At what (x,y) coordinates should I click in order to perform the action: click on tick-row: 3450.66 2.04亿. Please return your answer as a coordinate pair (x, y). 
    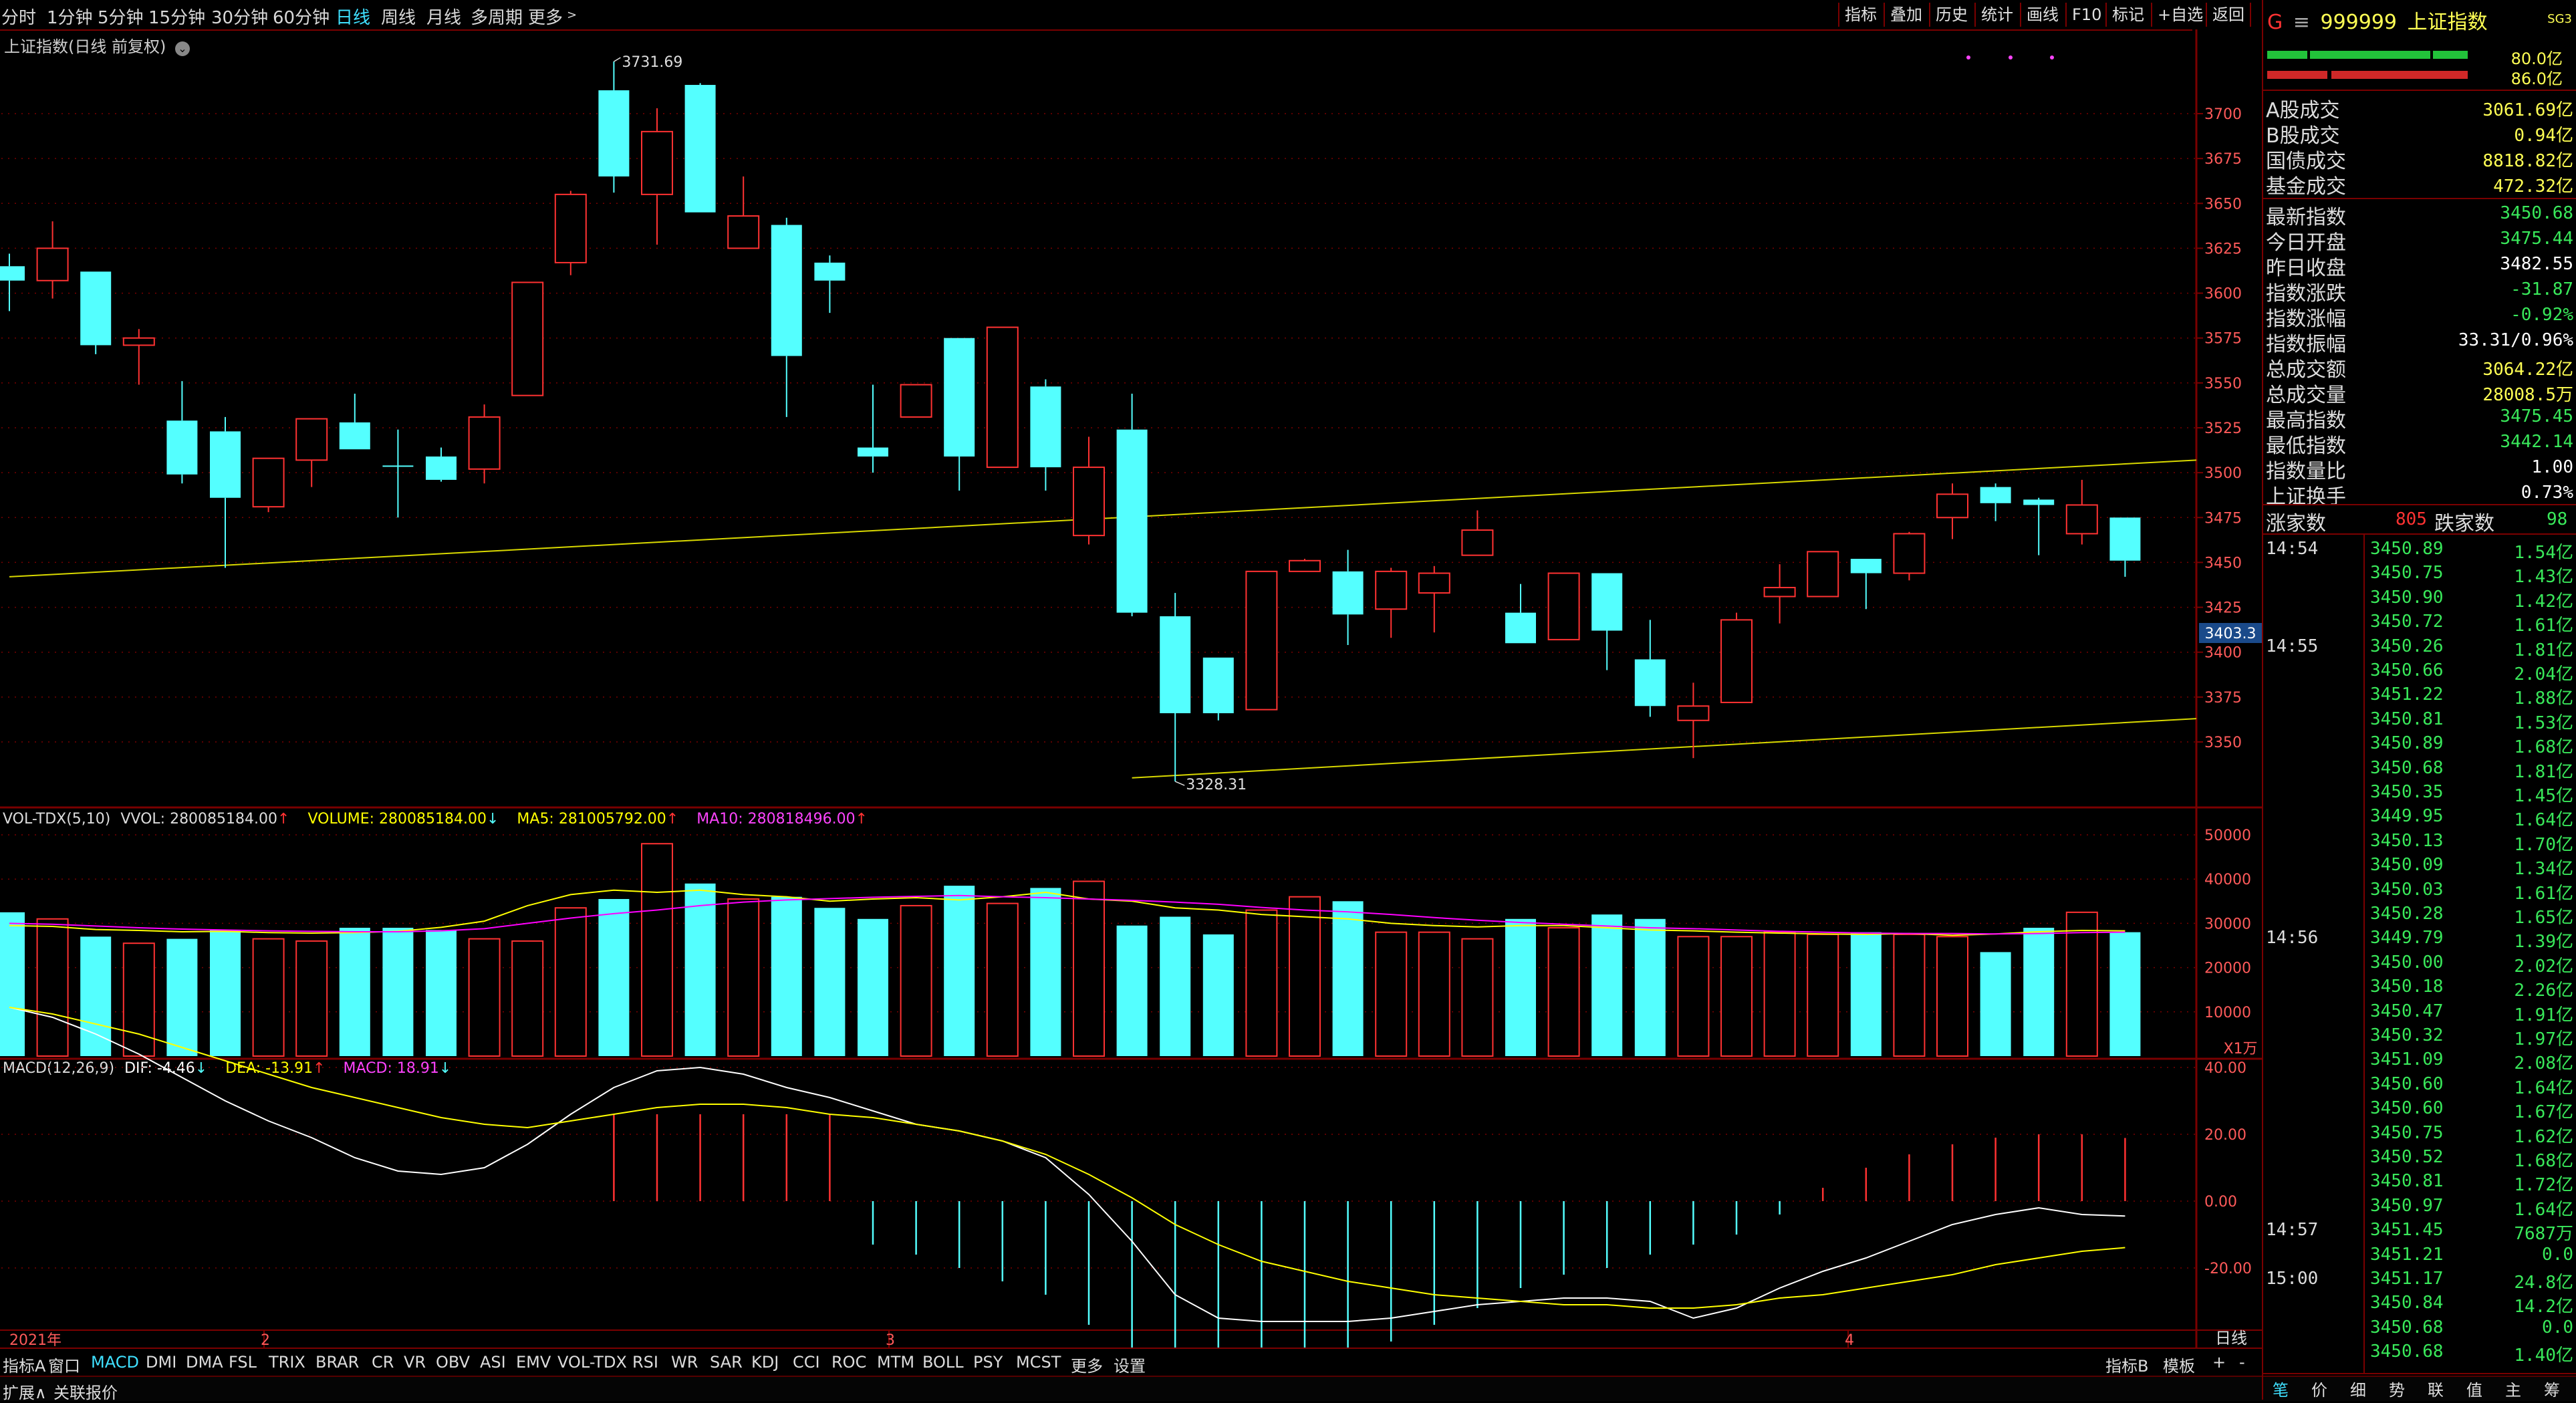
    Looking at the image, I should click on (2419, 672).